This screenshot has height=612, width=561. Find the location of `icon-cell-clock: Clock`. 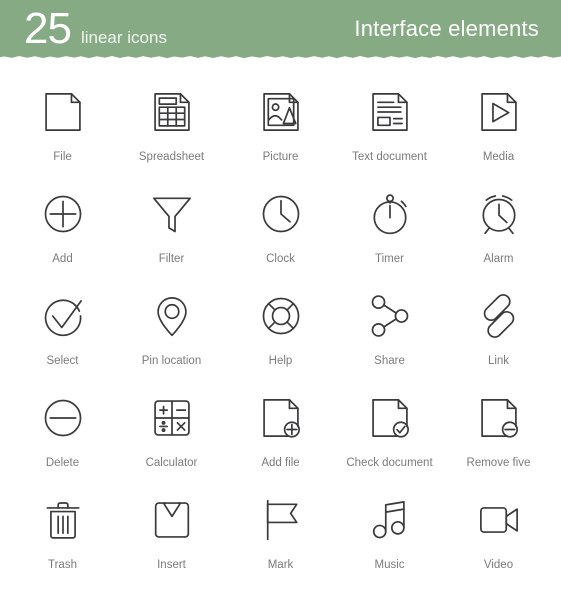

icon-cell-clock: Clock is located at coordinates (280, 229).